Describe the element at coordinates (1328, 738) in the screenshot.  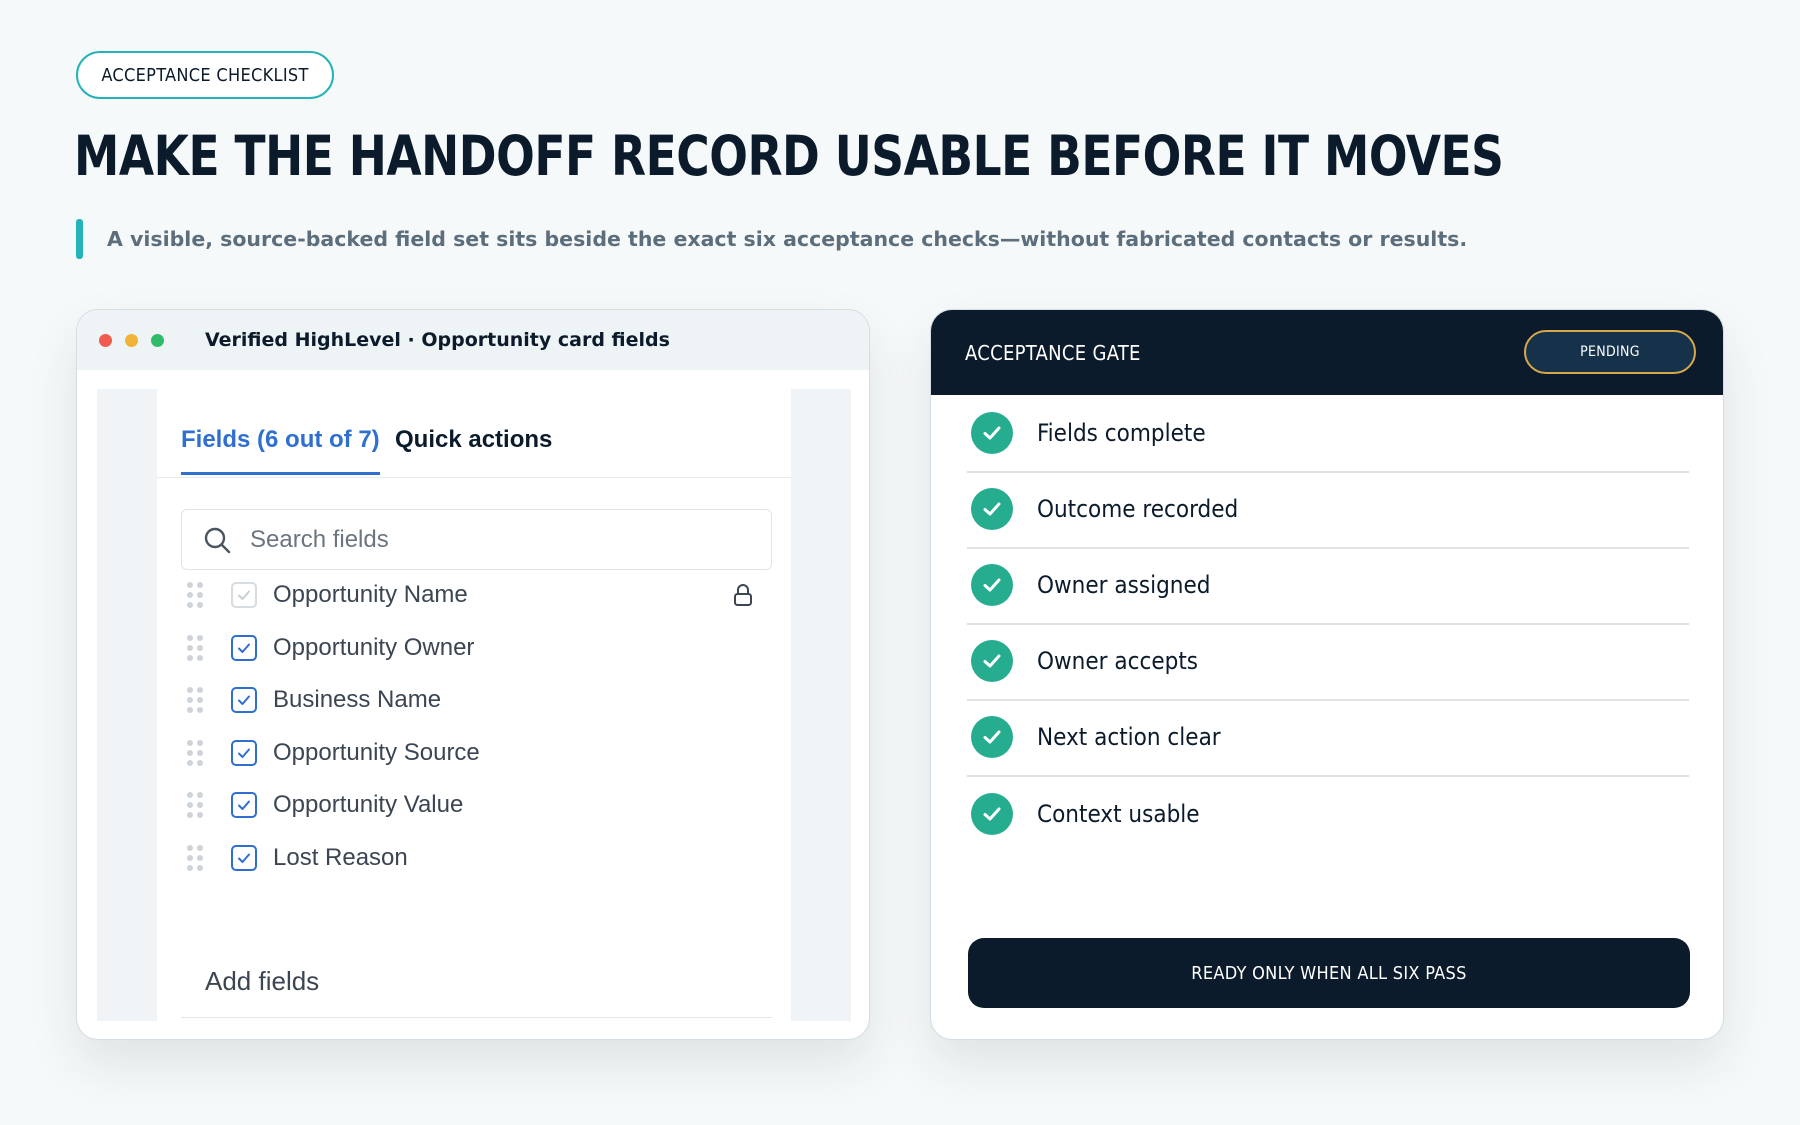
I see `check-row: Next action clear` at that location.